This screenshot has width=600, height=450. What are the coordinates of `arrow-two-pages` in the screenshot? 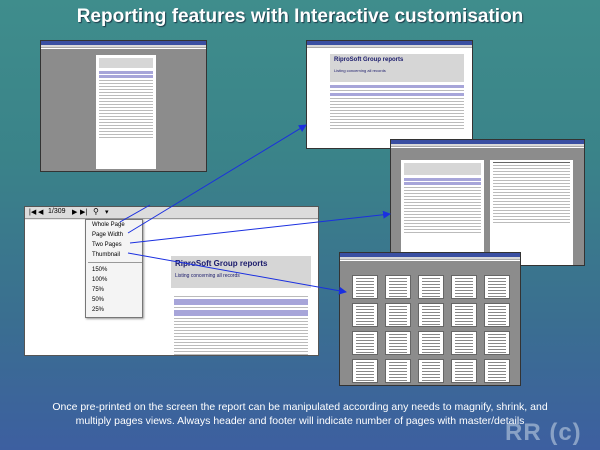 It's located at (260, 227).